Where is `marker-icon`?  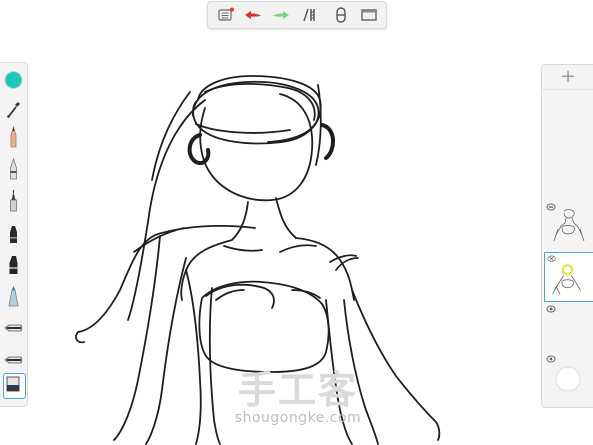 marker-icon is located at coordinates (13, 233).